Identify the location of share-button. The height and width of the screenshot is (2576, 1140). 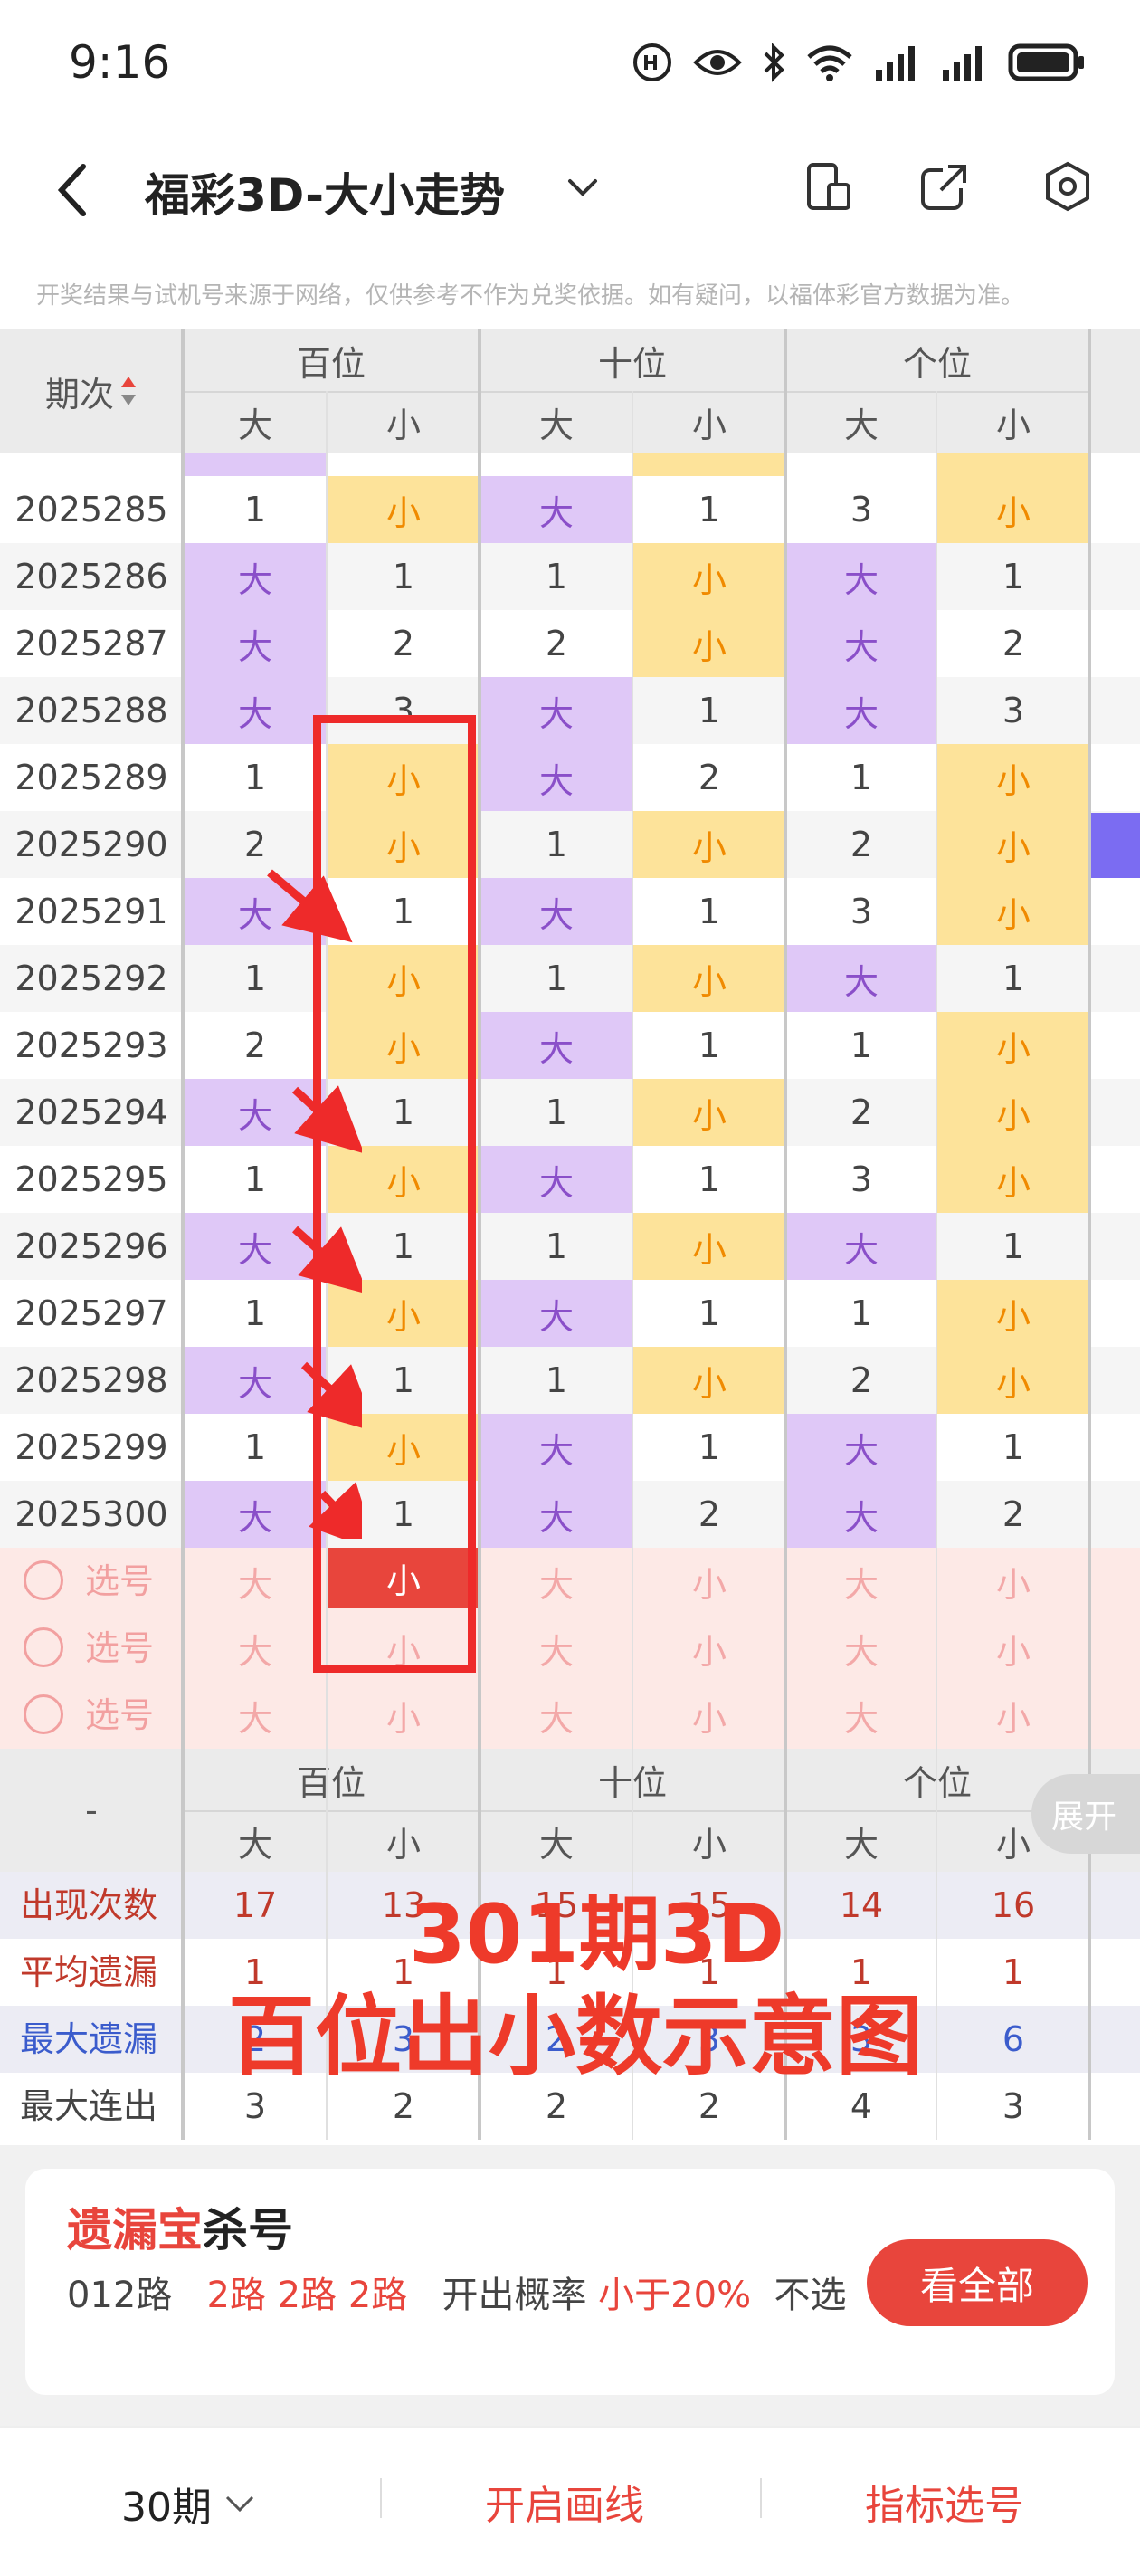
(944, 188).